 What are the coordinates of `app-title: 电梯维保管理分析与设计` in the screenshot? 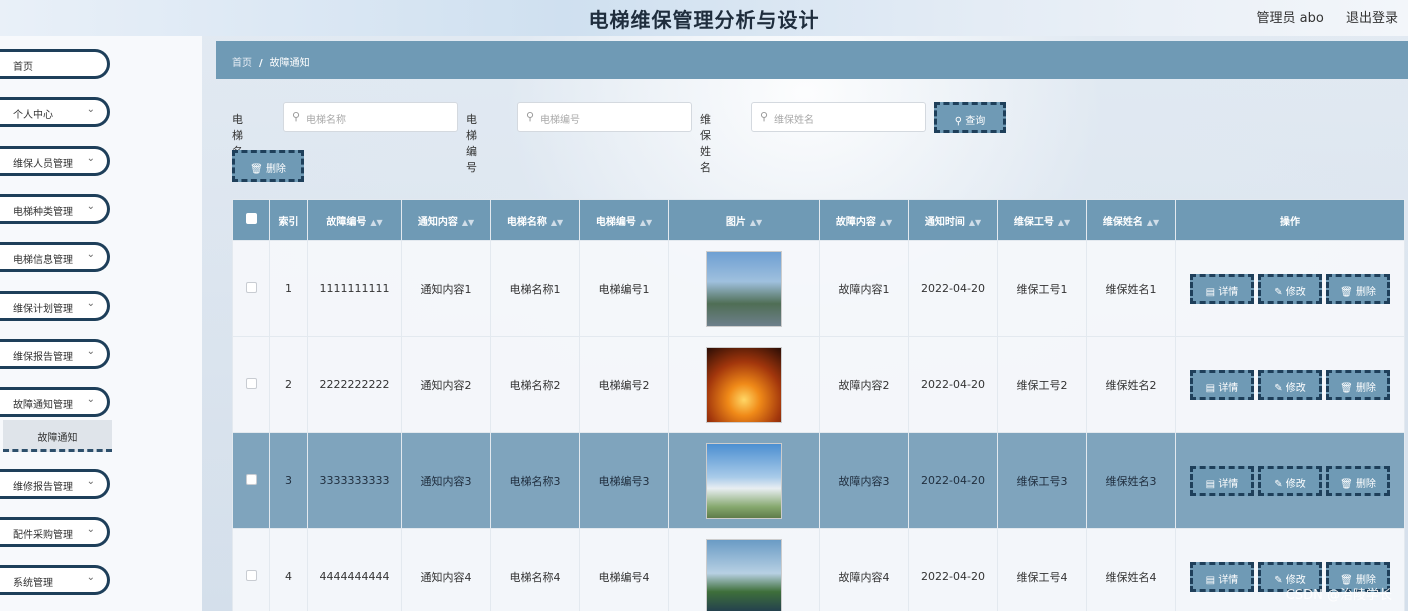 It's located at (704, 20).